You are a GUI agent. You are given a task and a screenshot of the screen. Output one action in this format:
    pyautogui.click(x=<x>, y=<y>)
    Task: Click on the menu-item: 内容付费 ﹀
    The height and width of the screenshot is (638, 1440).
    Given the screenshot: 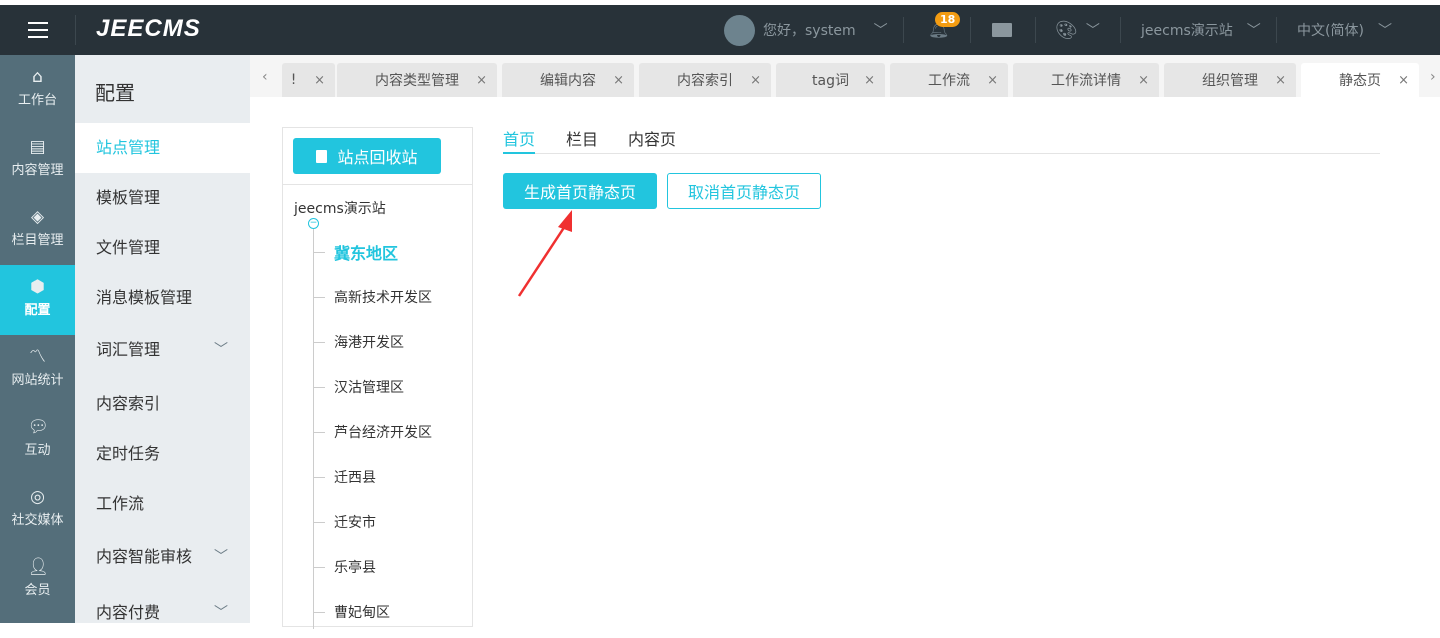 What is the action you would take?
    pyautogui.click(x=162, y=613)
    